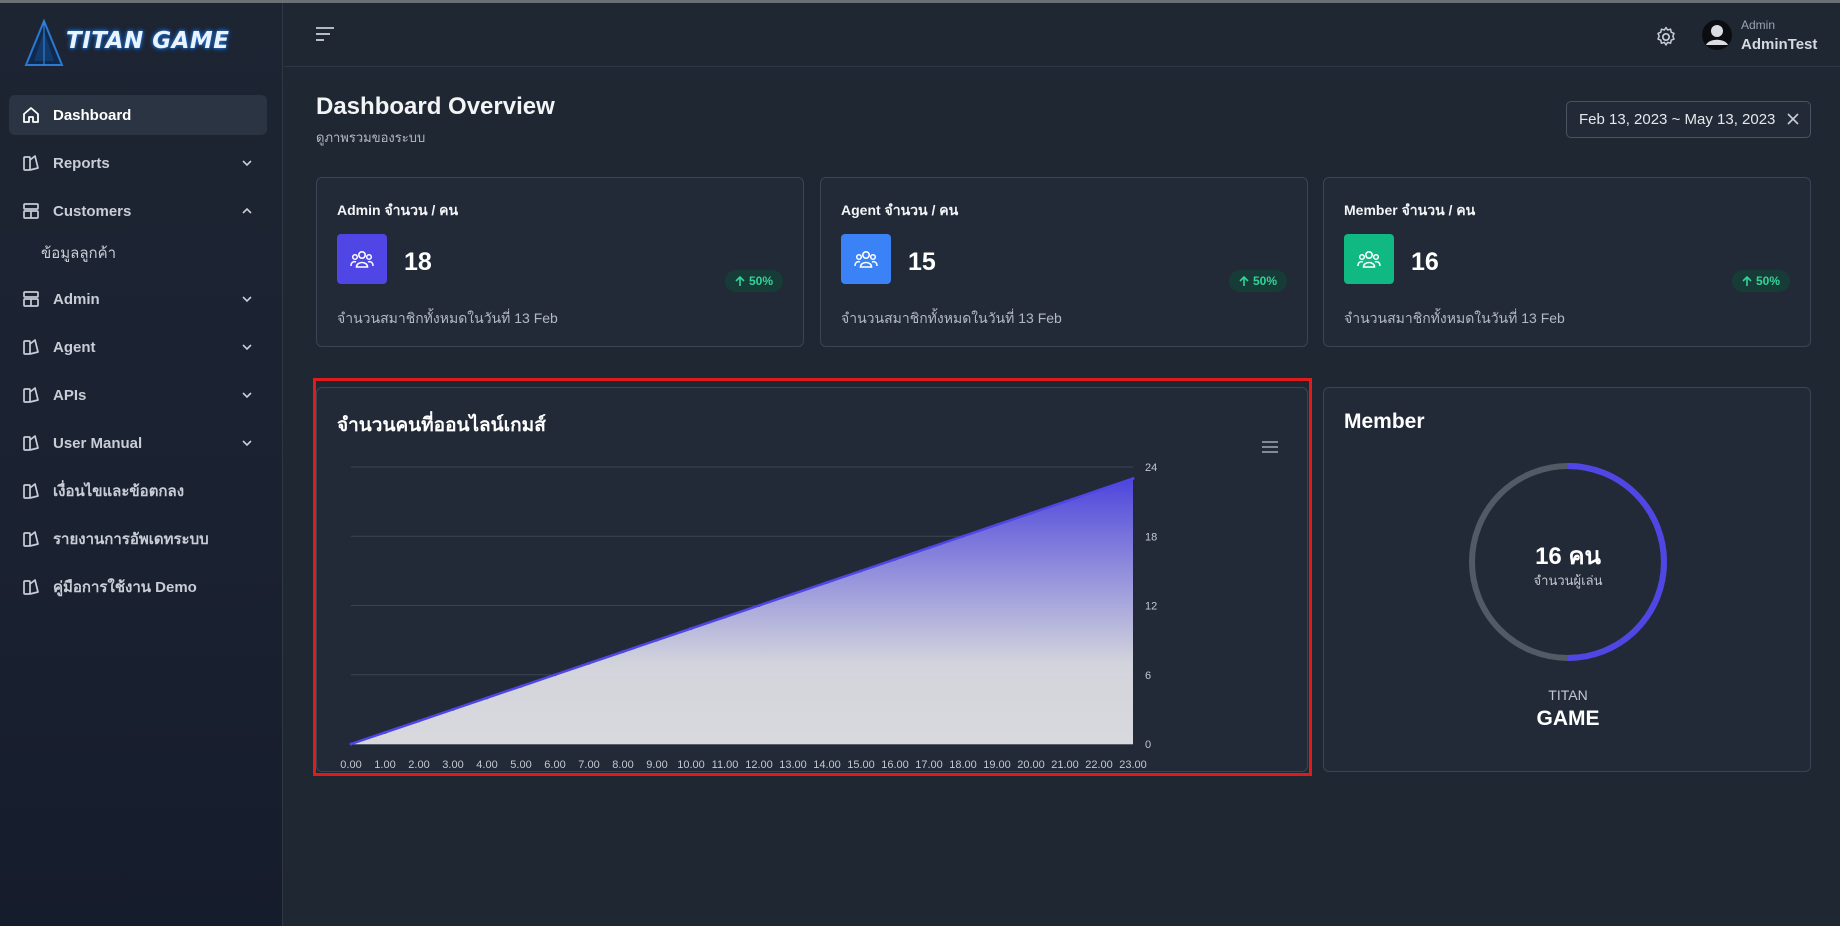 This screenshot has width=1840, height=926. I want to click on brand-logo: TITAN GAME, so click(139, 45).